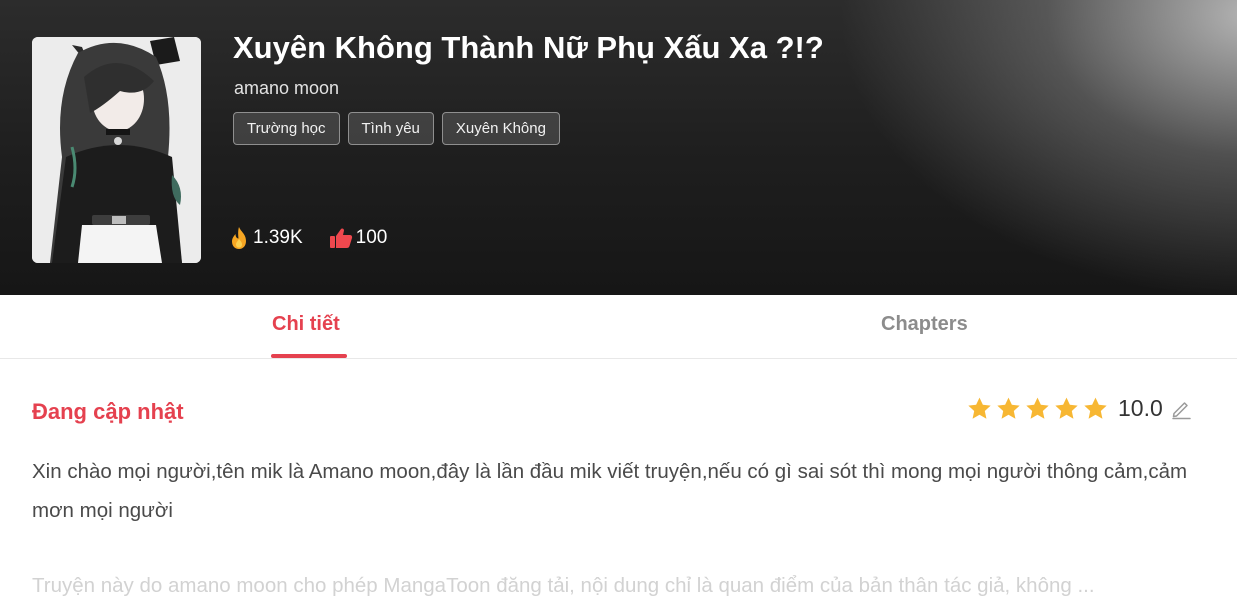  What do you see at coordinates (278, 237) in the screenshot?
I see `views-count: 1.39K` at bounding box center [278, 237].